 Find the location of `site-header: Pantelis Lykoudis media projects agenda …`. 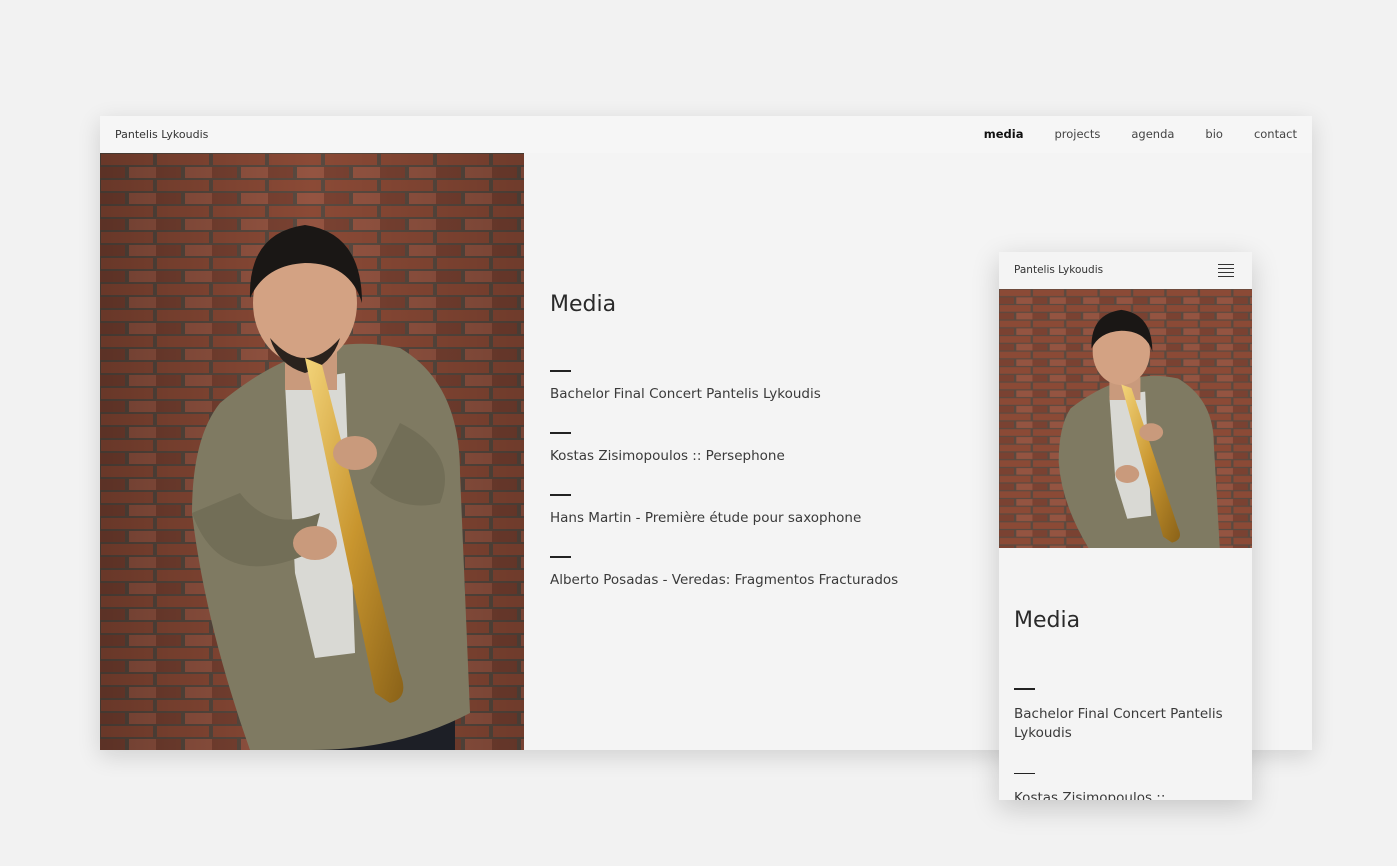

site-header: Pantelis Lykoudis media projects agenda … is located at coordinates (706, 134).